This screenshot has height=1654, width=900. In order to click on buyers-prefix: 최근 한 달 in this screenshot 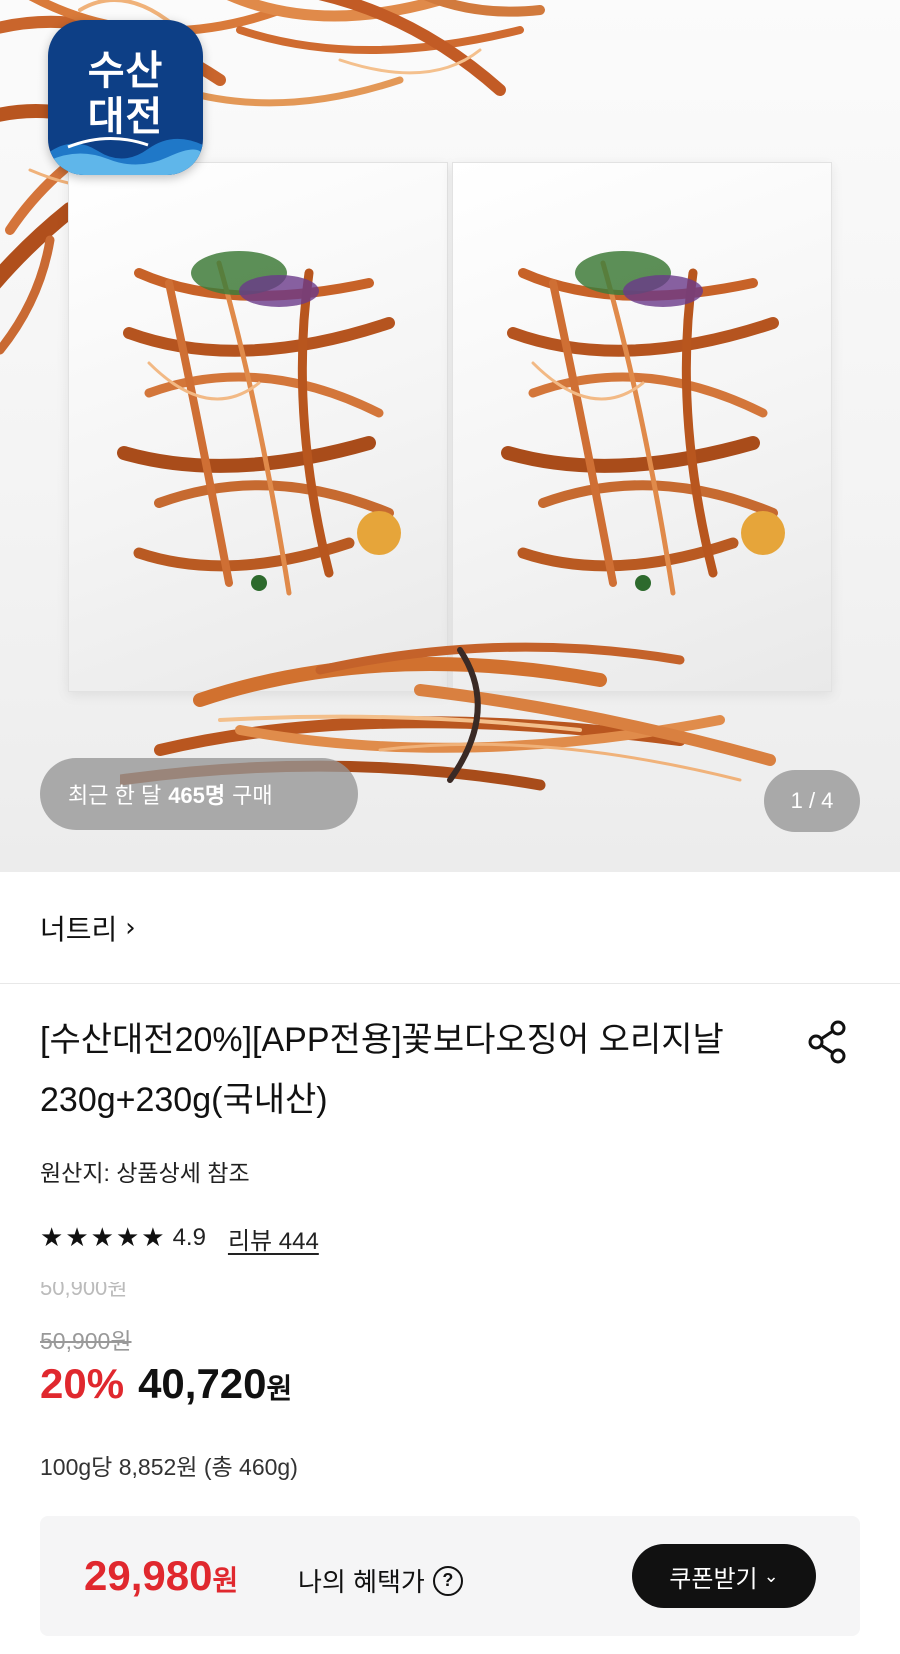, I will do `click(115, 795)`.